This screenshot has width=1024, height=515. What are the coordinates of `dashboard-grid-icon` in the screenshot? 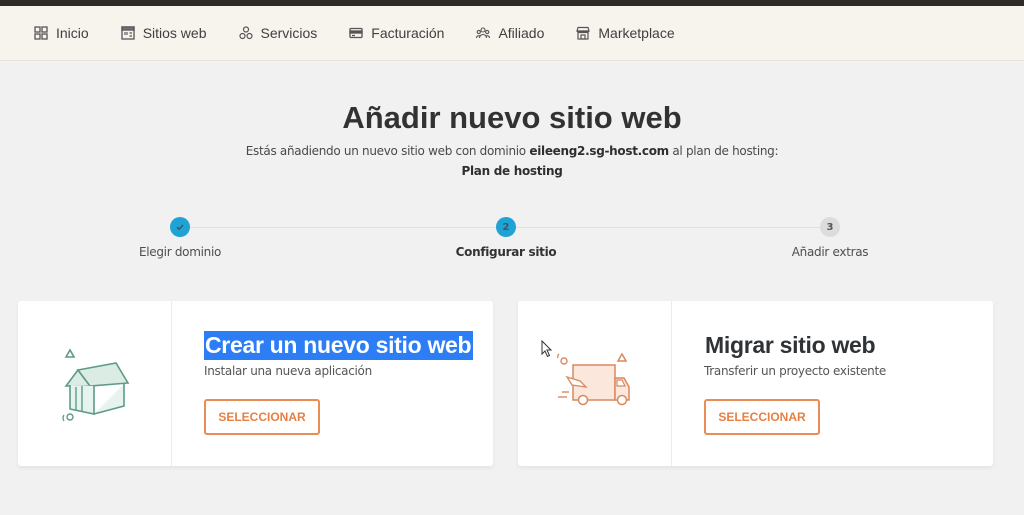 It's located at (41, 33).